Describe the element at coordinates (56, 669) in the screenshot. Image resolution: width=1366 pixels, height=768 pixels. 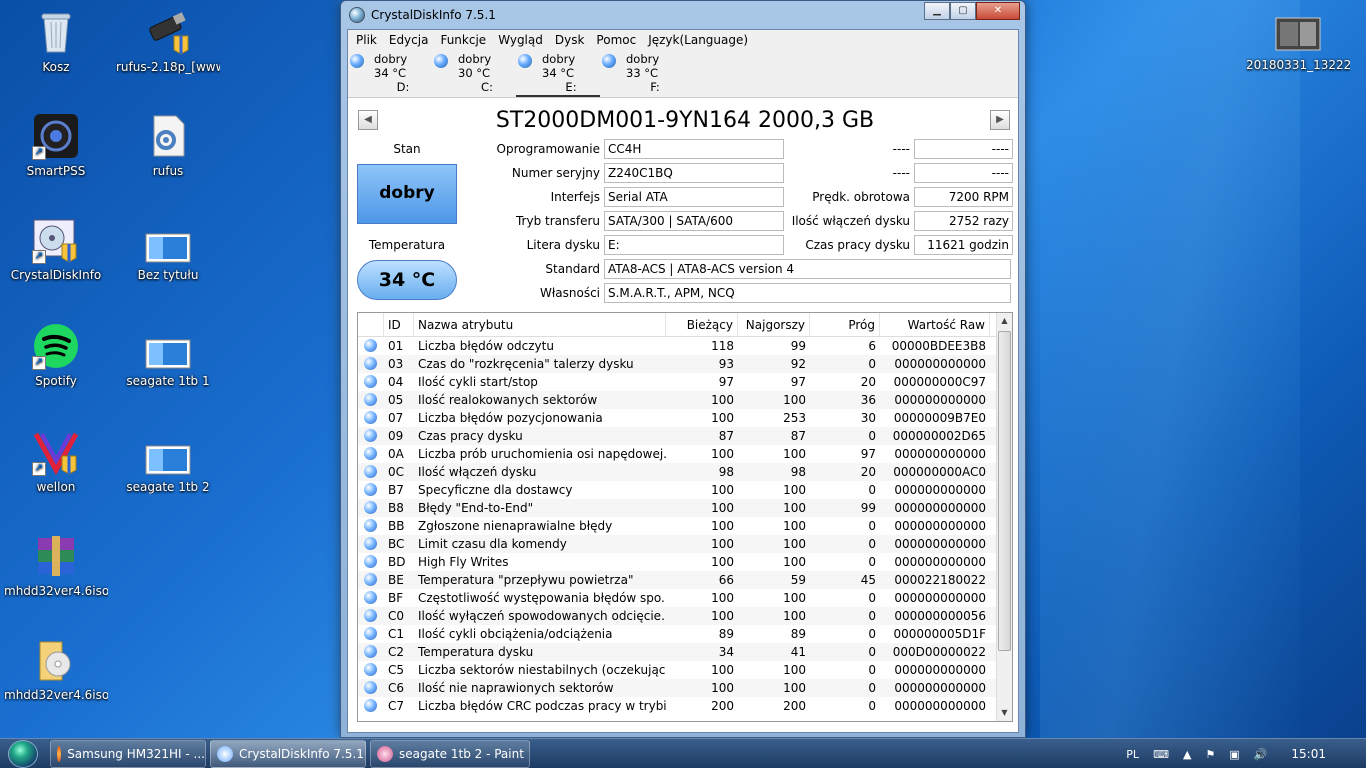
I see `desktop-icon-mhdd-folder: mhdd32ver4.6iso` at that location.